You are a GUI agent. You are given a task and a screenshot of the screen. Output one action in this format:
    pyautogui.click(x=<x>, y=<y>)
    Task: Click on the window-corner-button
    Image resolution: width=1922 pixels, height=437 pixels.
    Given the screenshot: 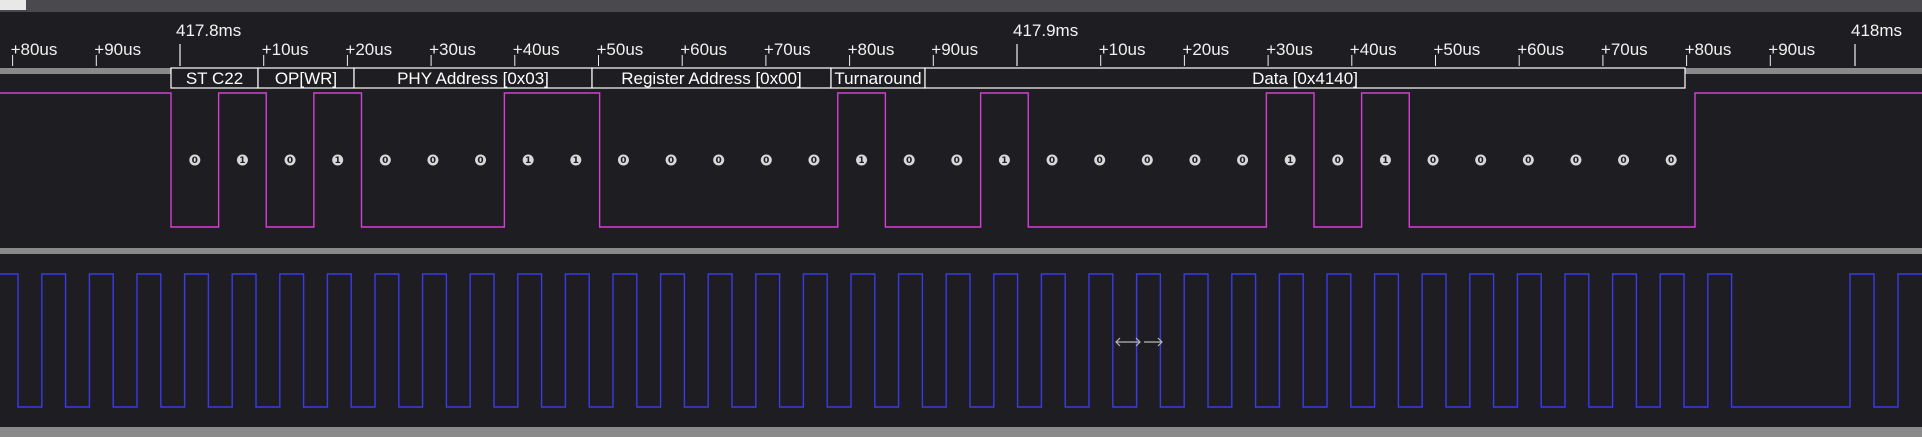 What is the action you would take?
    pyautogui.click(x=13, y=5)
    